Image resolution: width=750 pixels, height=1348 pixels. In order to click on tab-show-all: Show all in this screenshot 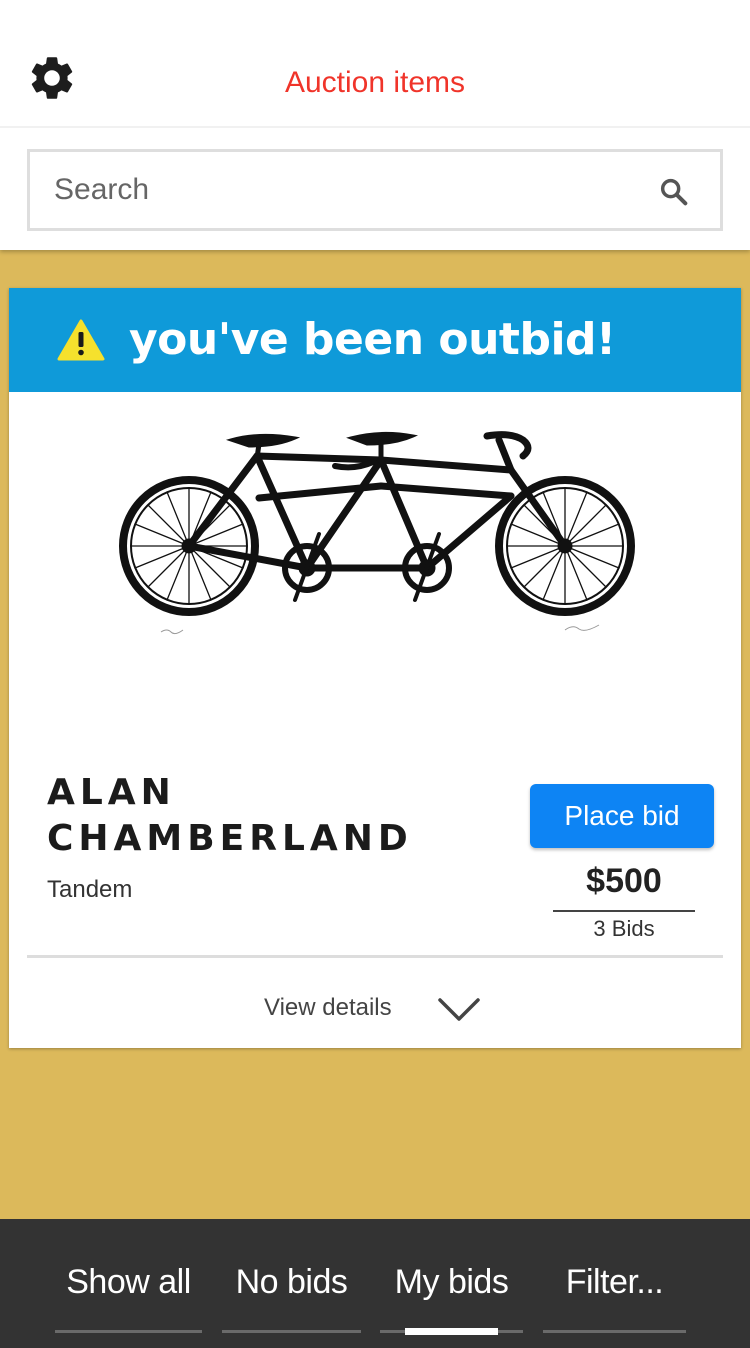, I will do `click(128, 1283)`.